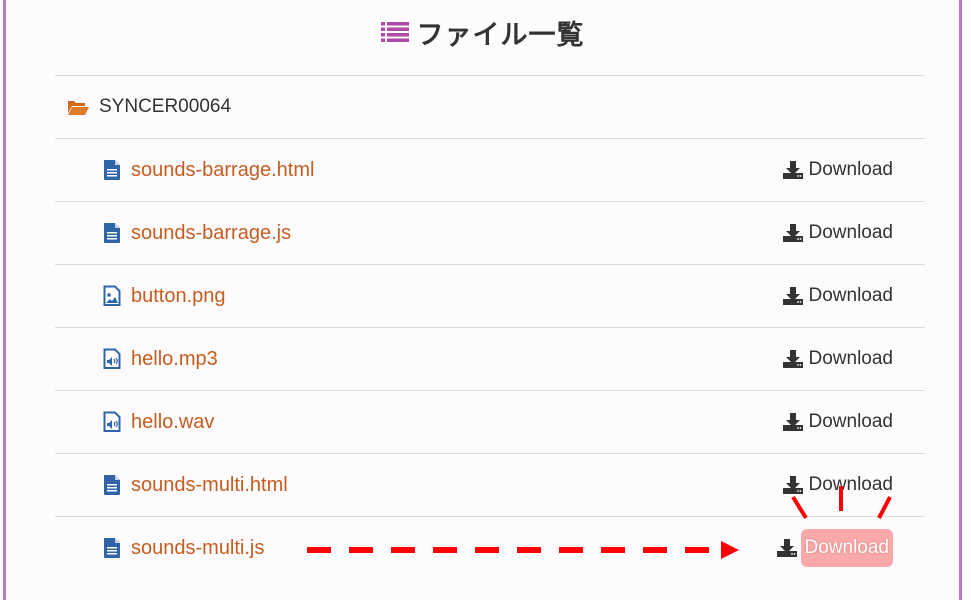 The width and height of the screenshot is (971, 600). What do you see at coordinates (222, 170) in the screenshot?
I see `file-link: sounds-barrage.html` at bounding box center [222, 170].